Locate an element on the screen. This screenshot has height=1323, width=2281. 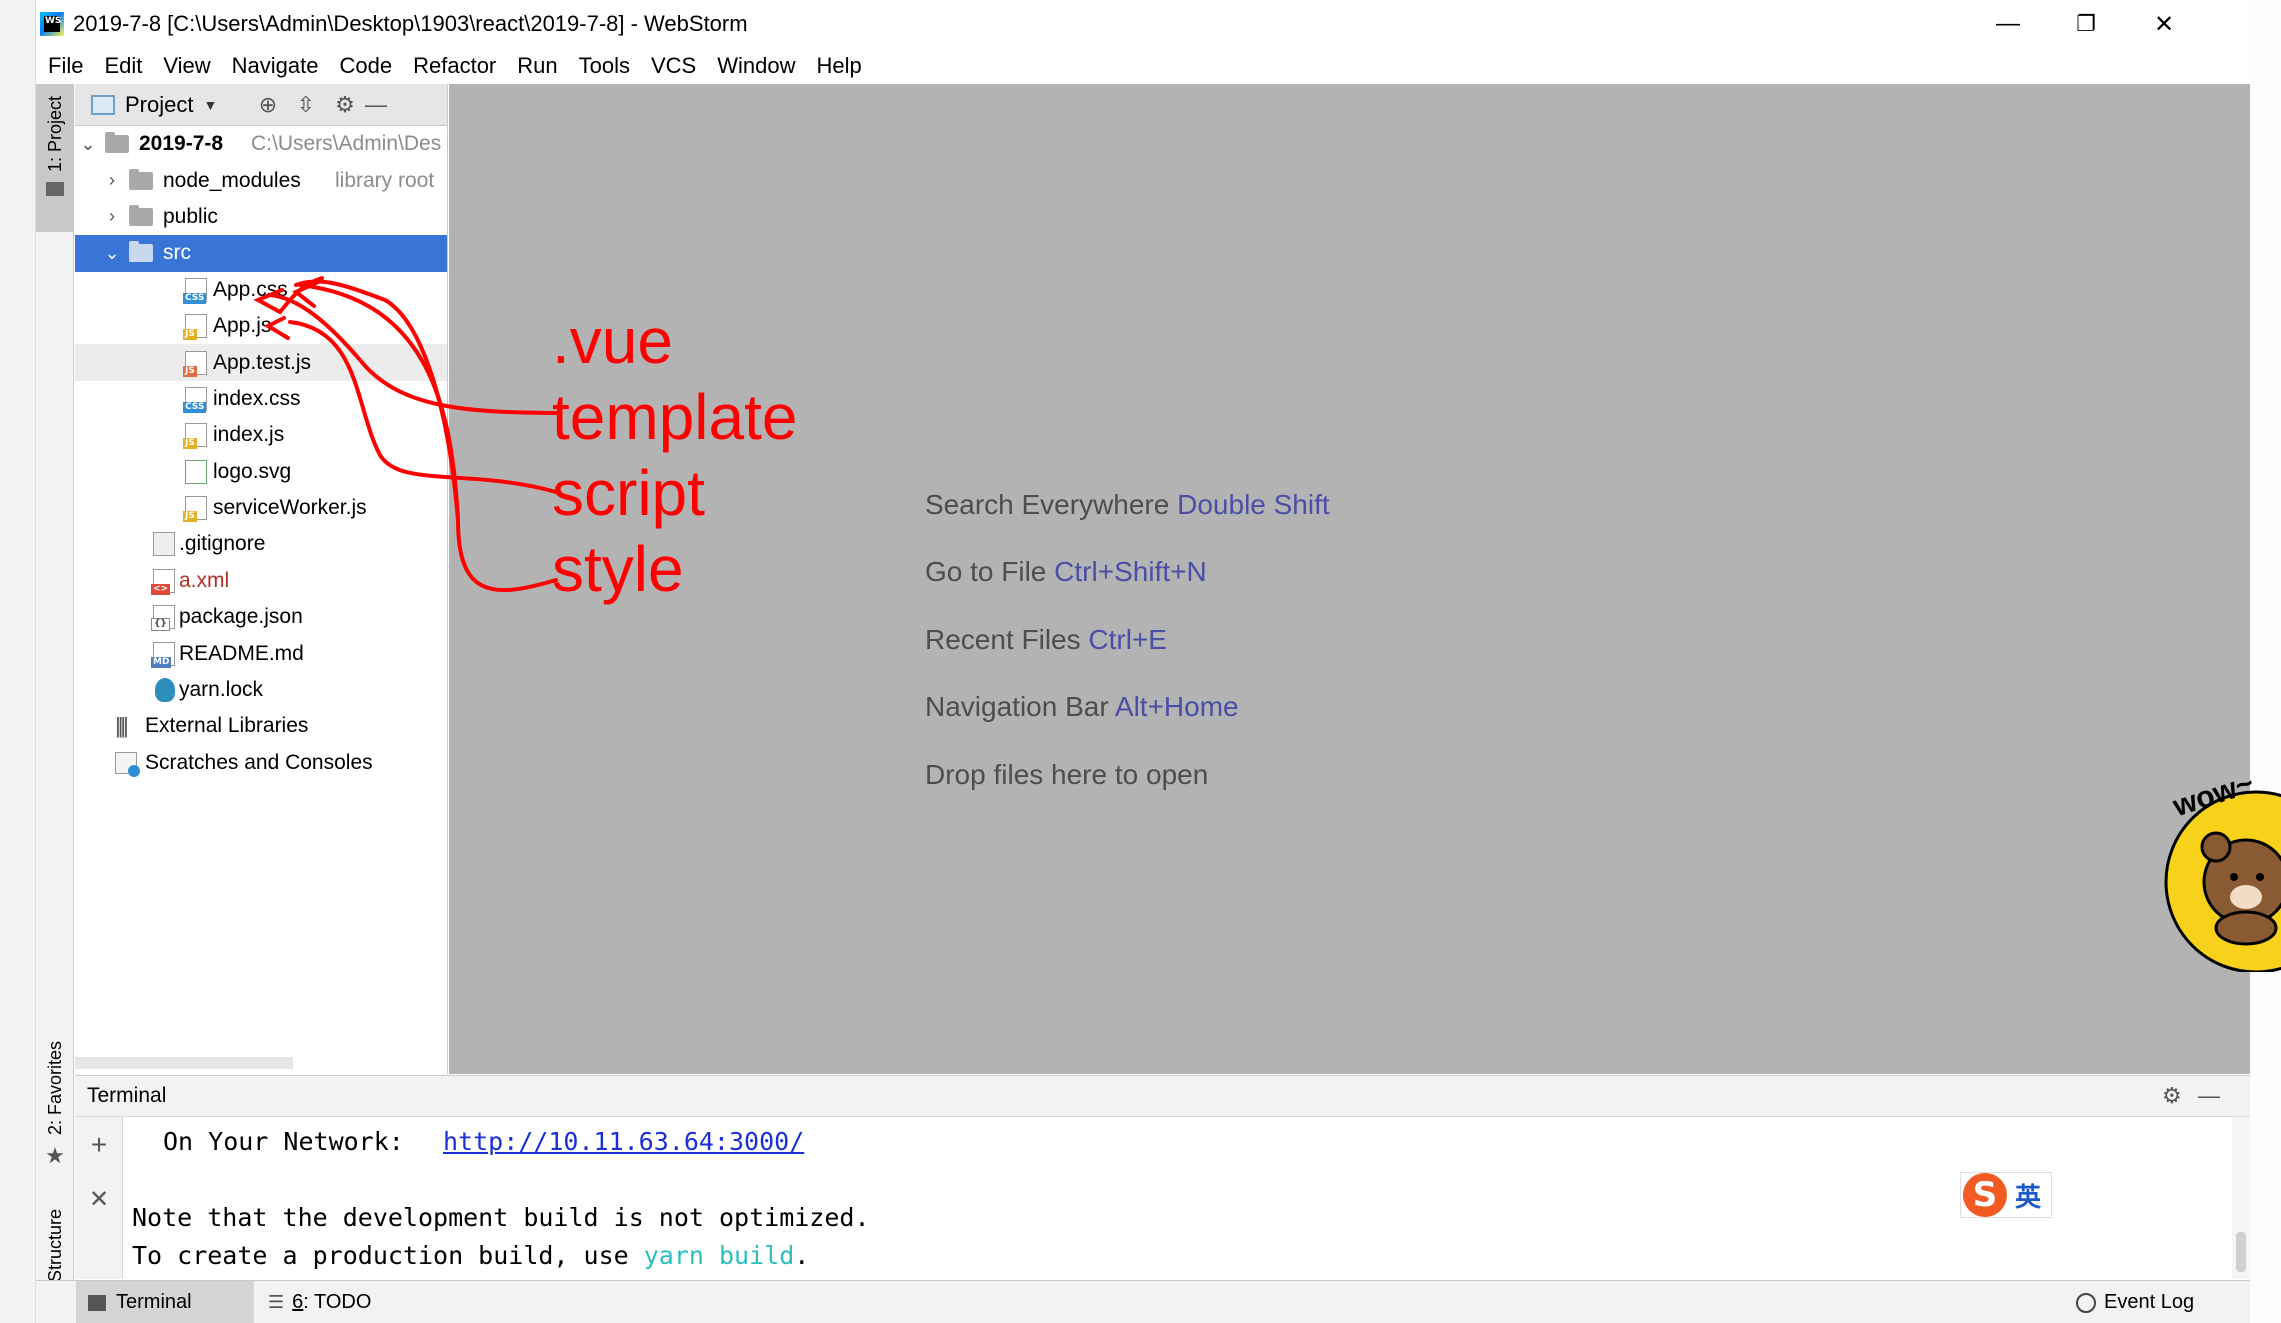
tree-node-logo-svg: logo.svg is located at coordinates (261, 472).